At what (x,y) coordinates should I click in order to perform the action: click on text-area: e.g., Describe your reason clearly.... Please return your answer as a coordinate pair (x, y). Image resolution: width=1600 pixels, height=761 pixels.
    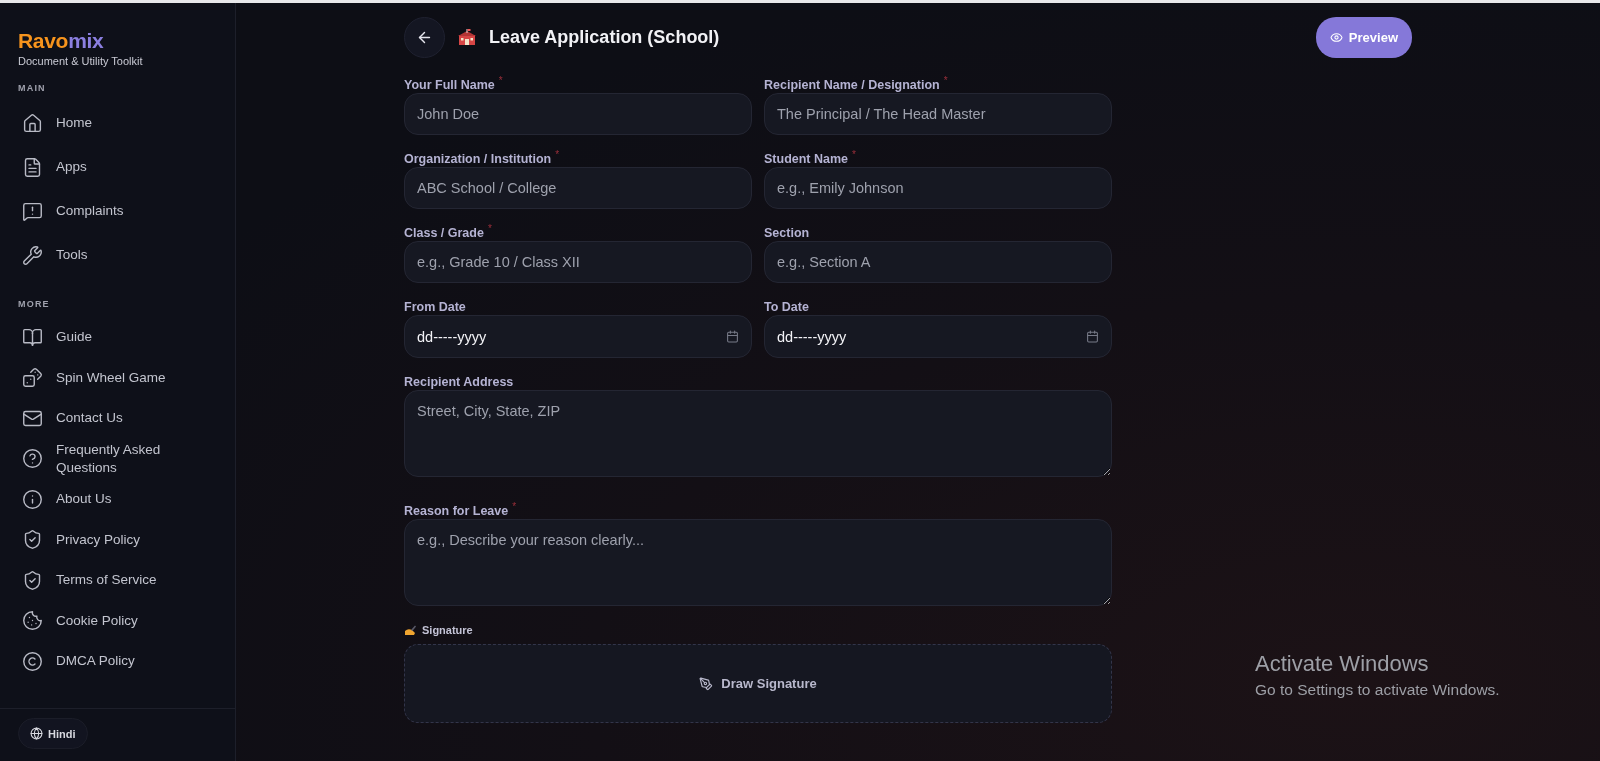
    Looking at the image, I should click on (758, 562).